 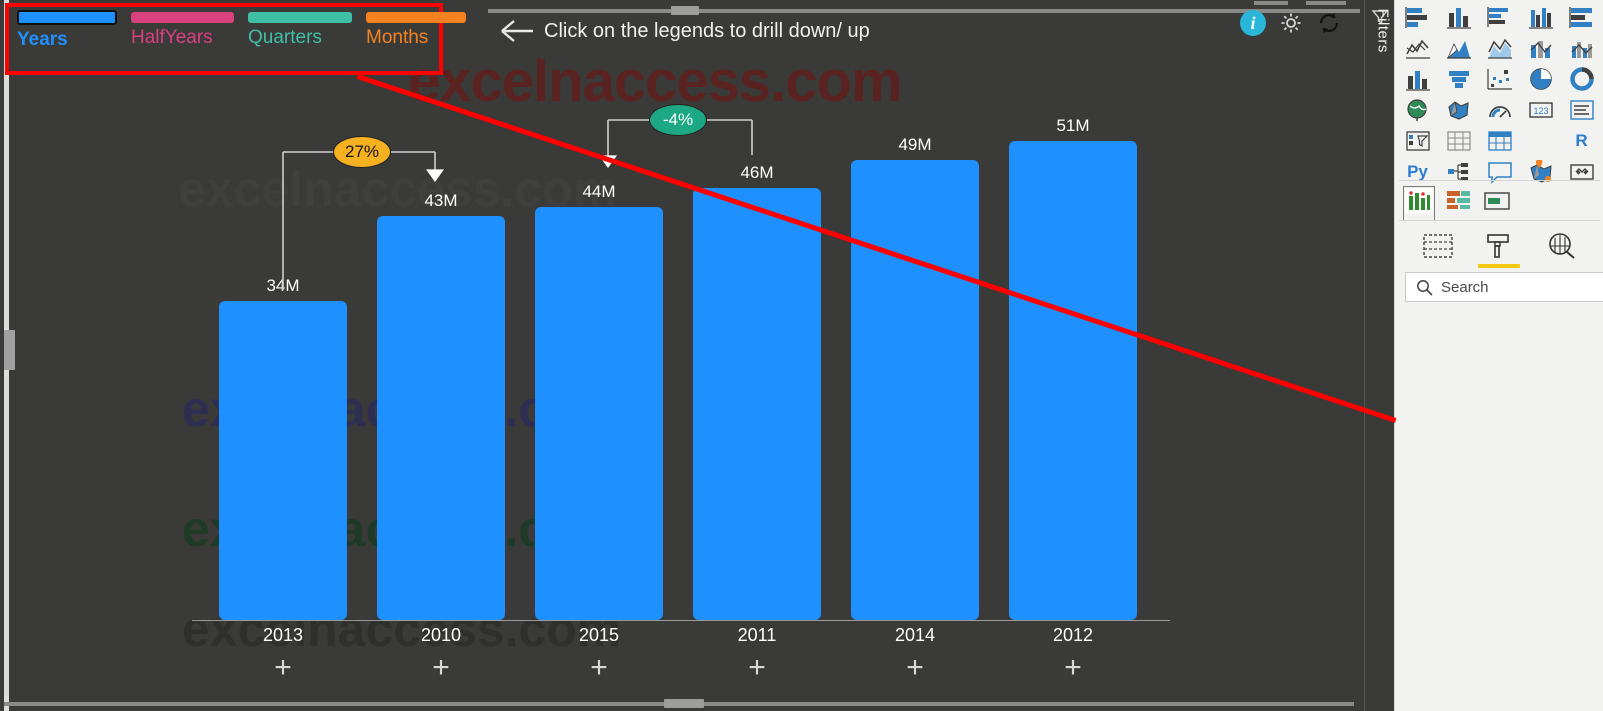 What do you see at coordinates (1499, 171) in the screenshot?
I see `smart-narrative-icon` at bounding box center [1499, 171].